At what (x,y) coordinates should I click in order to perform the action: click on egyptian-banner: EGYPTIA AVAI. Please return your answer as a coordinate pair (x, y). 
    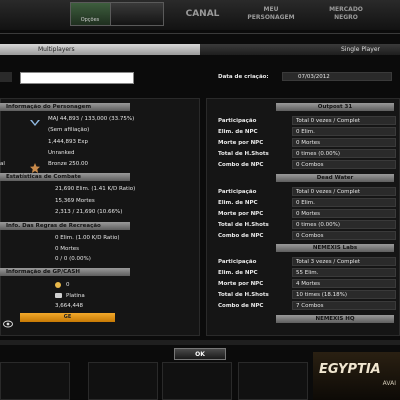
    Looking at the image, I should click on (356, 376).